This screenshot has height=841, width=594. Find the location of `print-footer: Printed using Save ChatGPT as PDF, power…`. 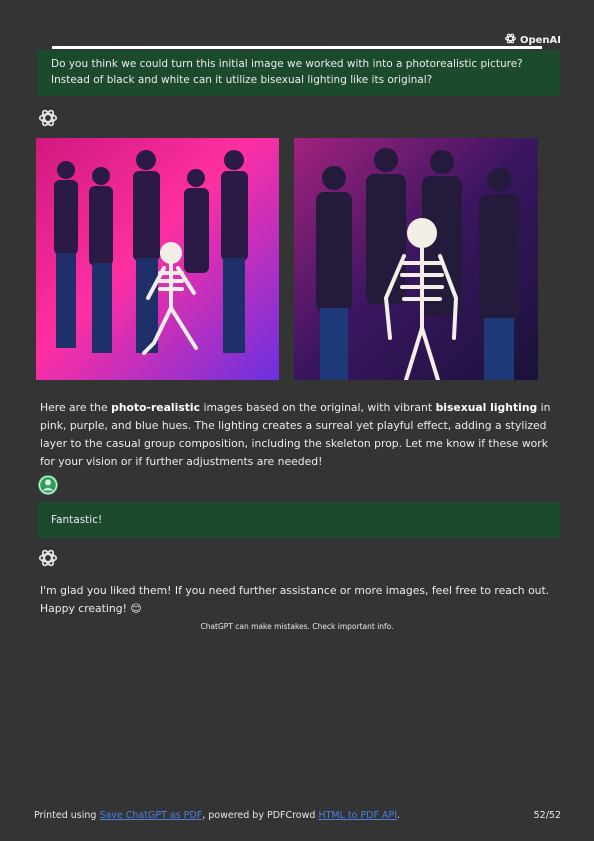

print-footer: Printed using Save ChatGPT as PDF, power… is located at coordinates (217, 815).